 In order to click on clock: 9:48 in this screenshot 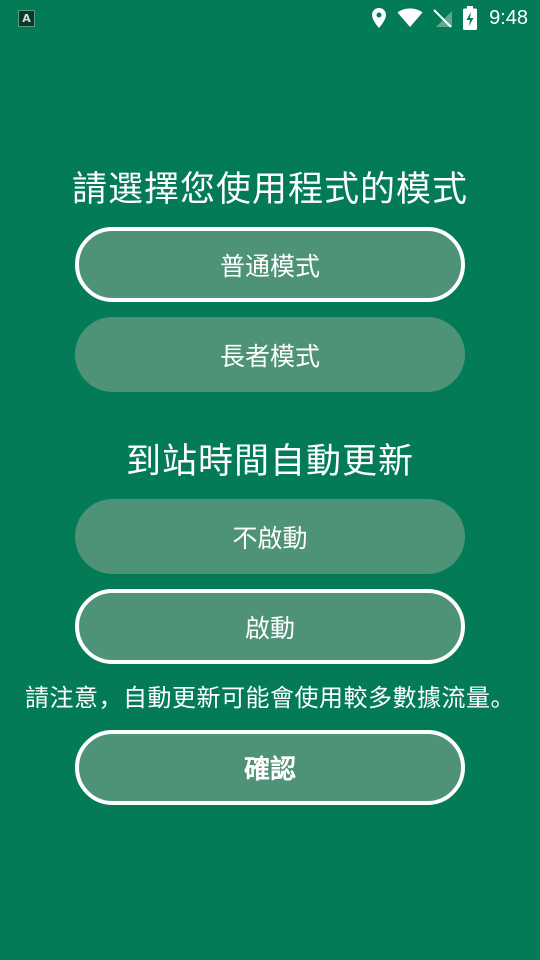, I will do `click(508, 17)`.